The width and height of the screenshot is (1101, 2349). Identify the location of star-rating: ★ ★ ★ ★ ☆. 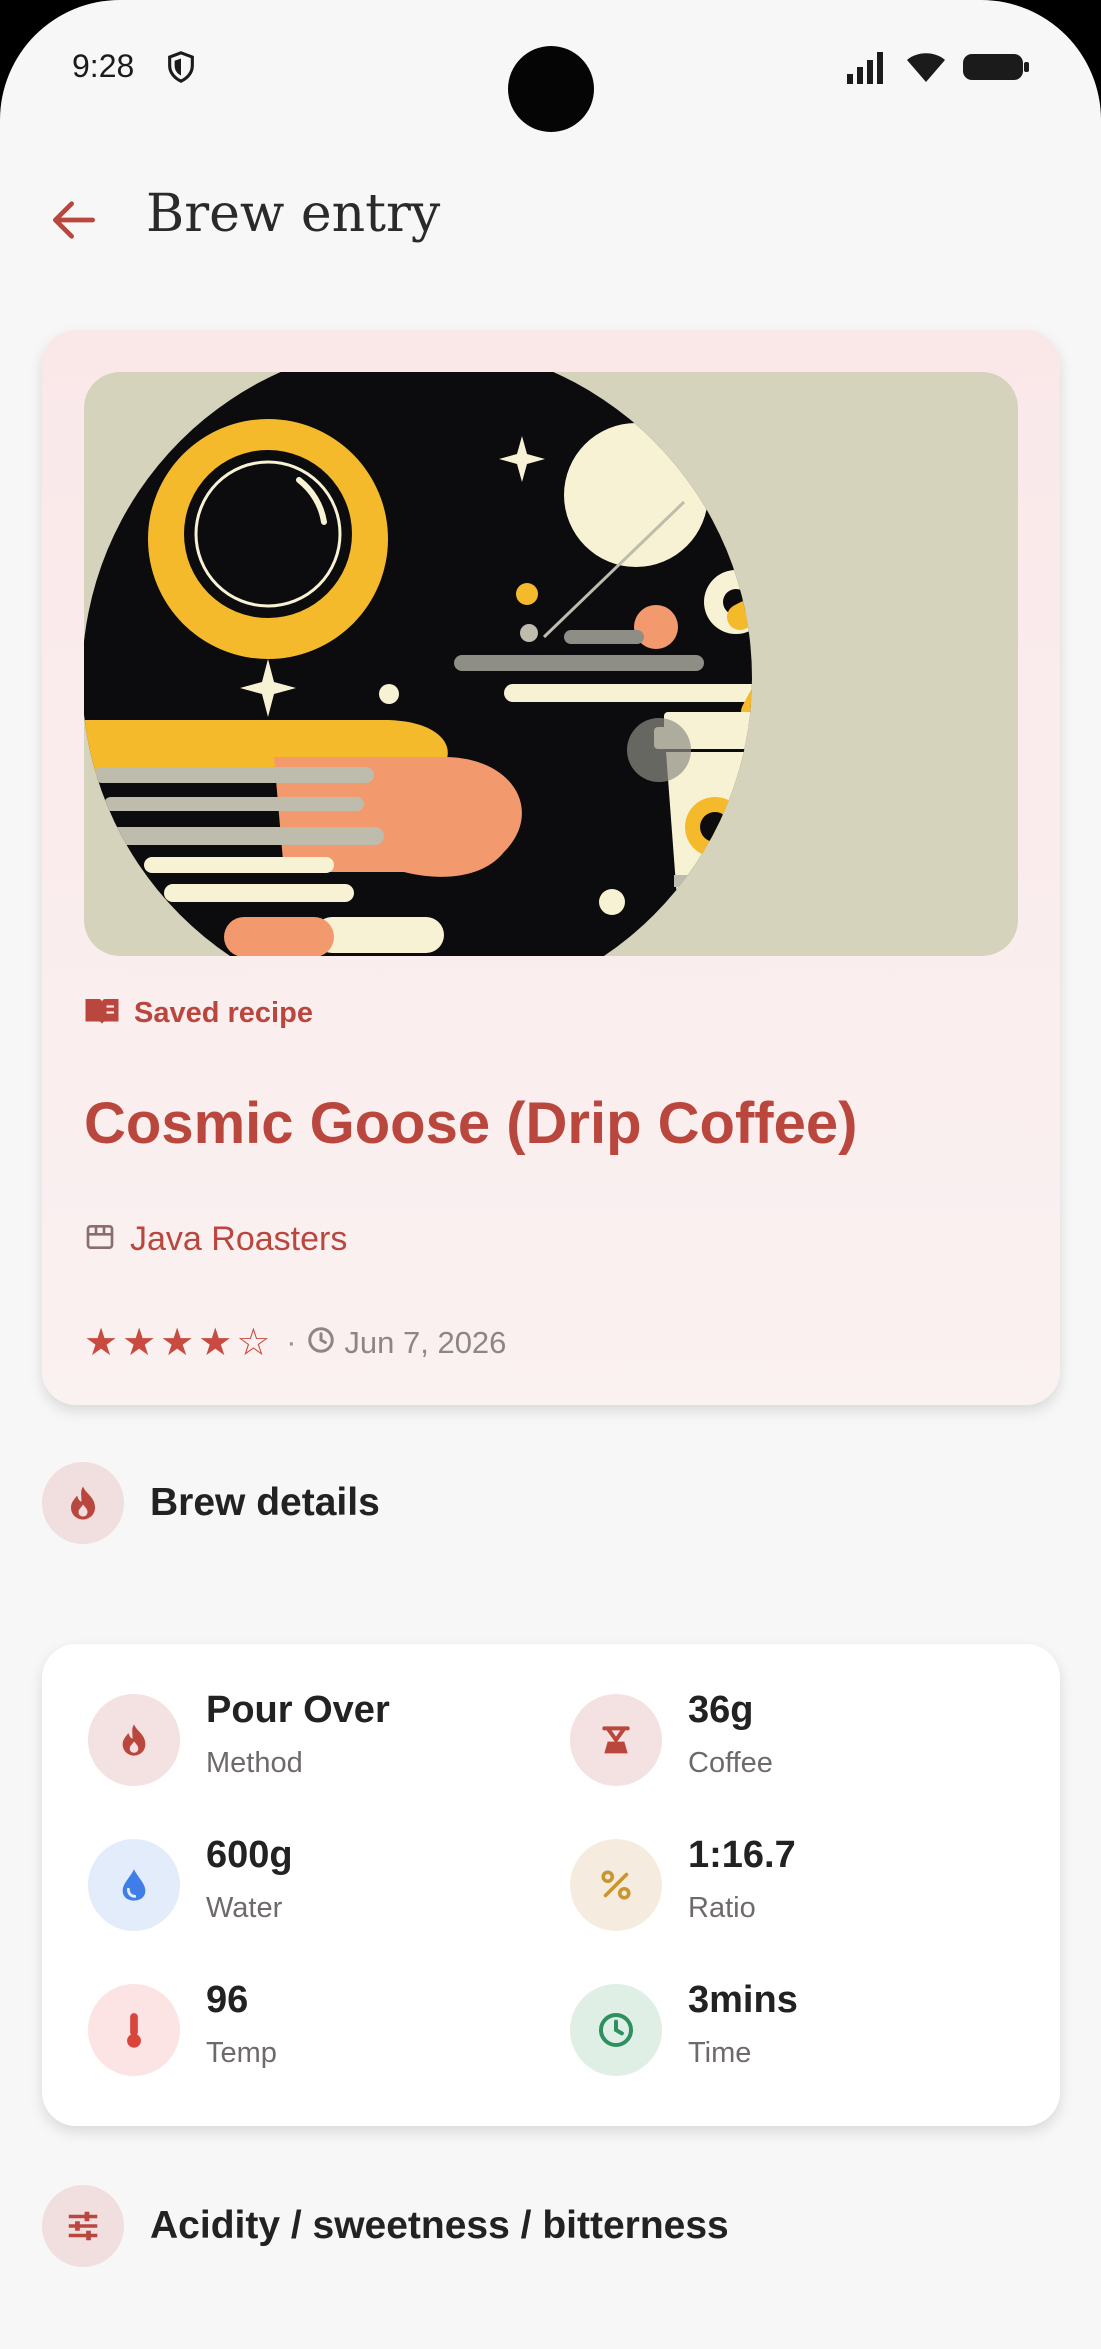
(179, 1342).